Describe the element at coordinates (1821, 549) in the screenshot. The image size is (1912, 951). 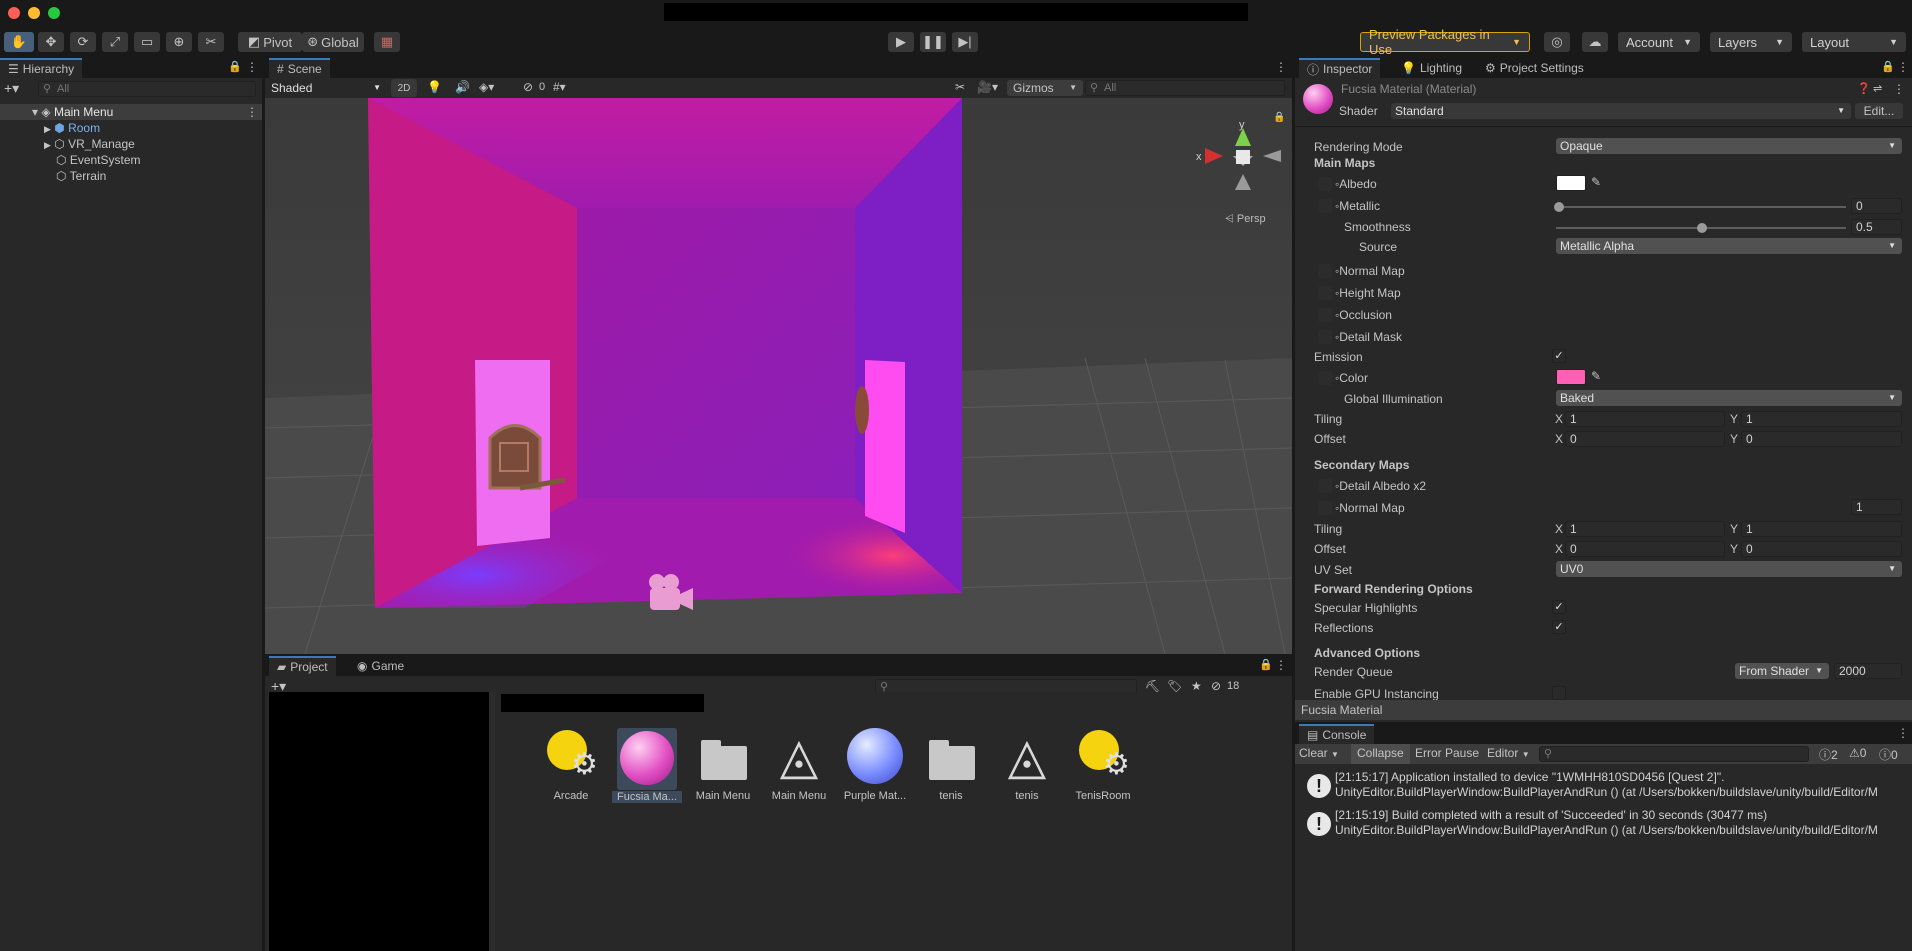
I see `offset2-y-field: 0` at that location.